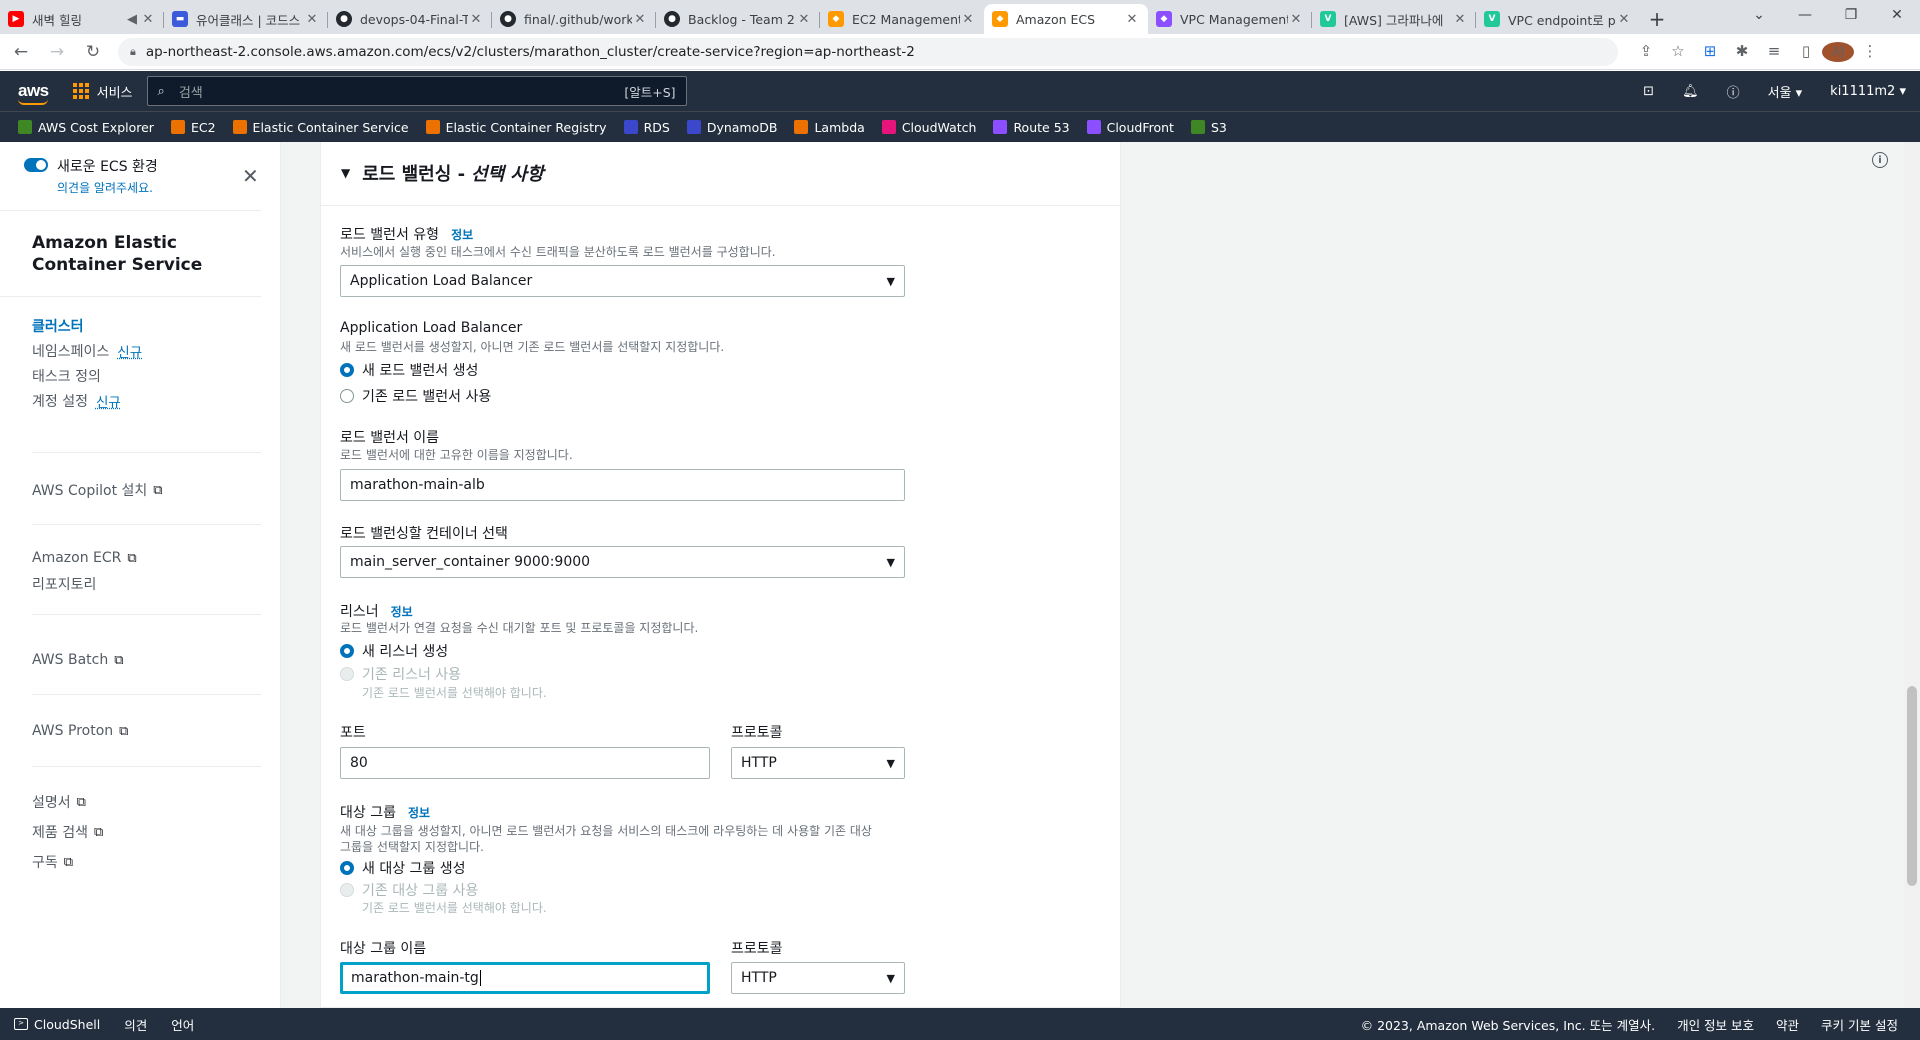  Describe the element at coordinates (1868, 91) in the screenshot. I see `account-menu: ki1111m2 ▾` at that location.